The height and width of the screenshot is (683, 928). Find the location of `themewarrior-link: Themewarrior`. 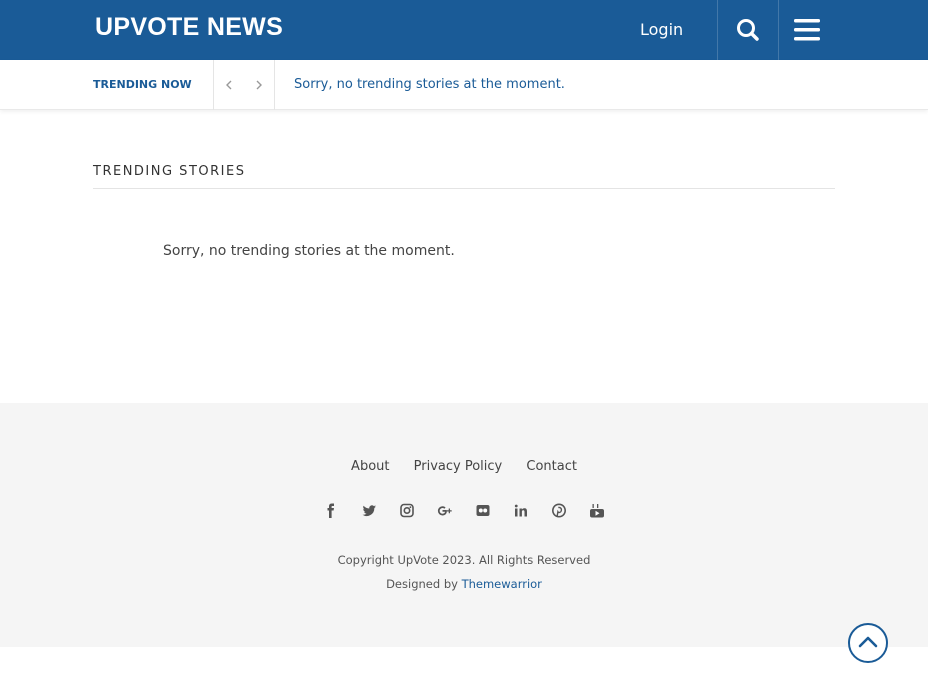

themewarrior-link: Themewarrior is located at coordinates (502, 584).